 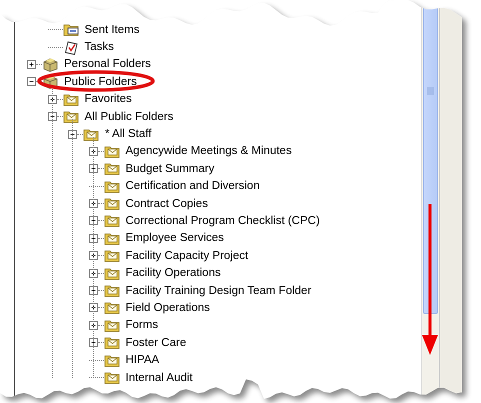 I want to click on folder-label: Field Operations, so click(x=167, y=308).